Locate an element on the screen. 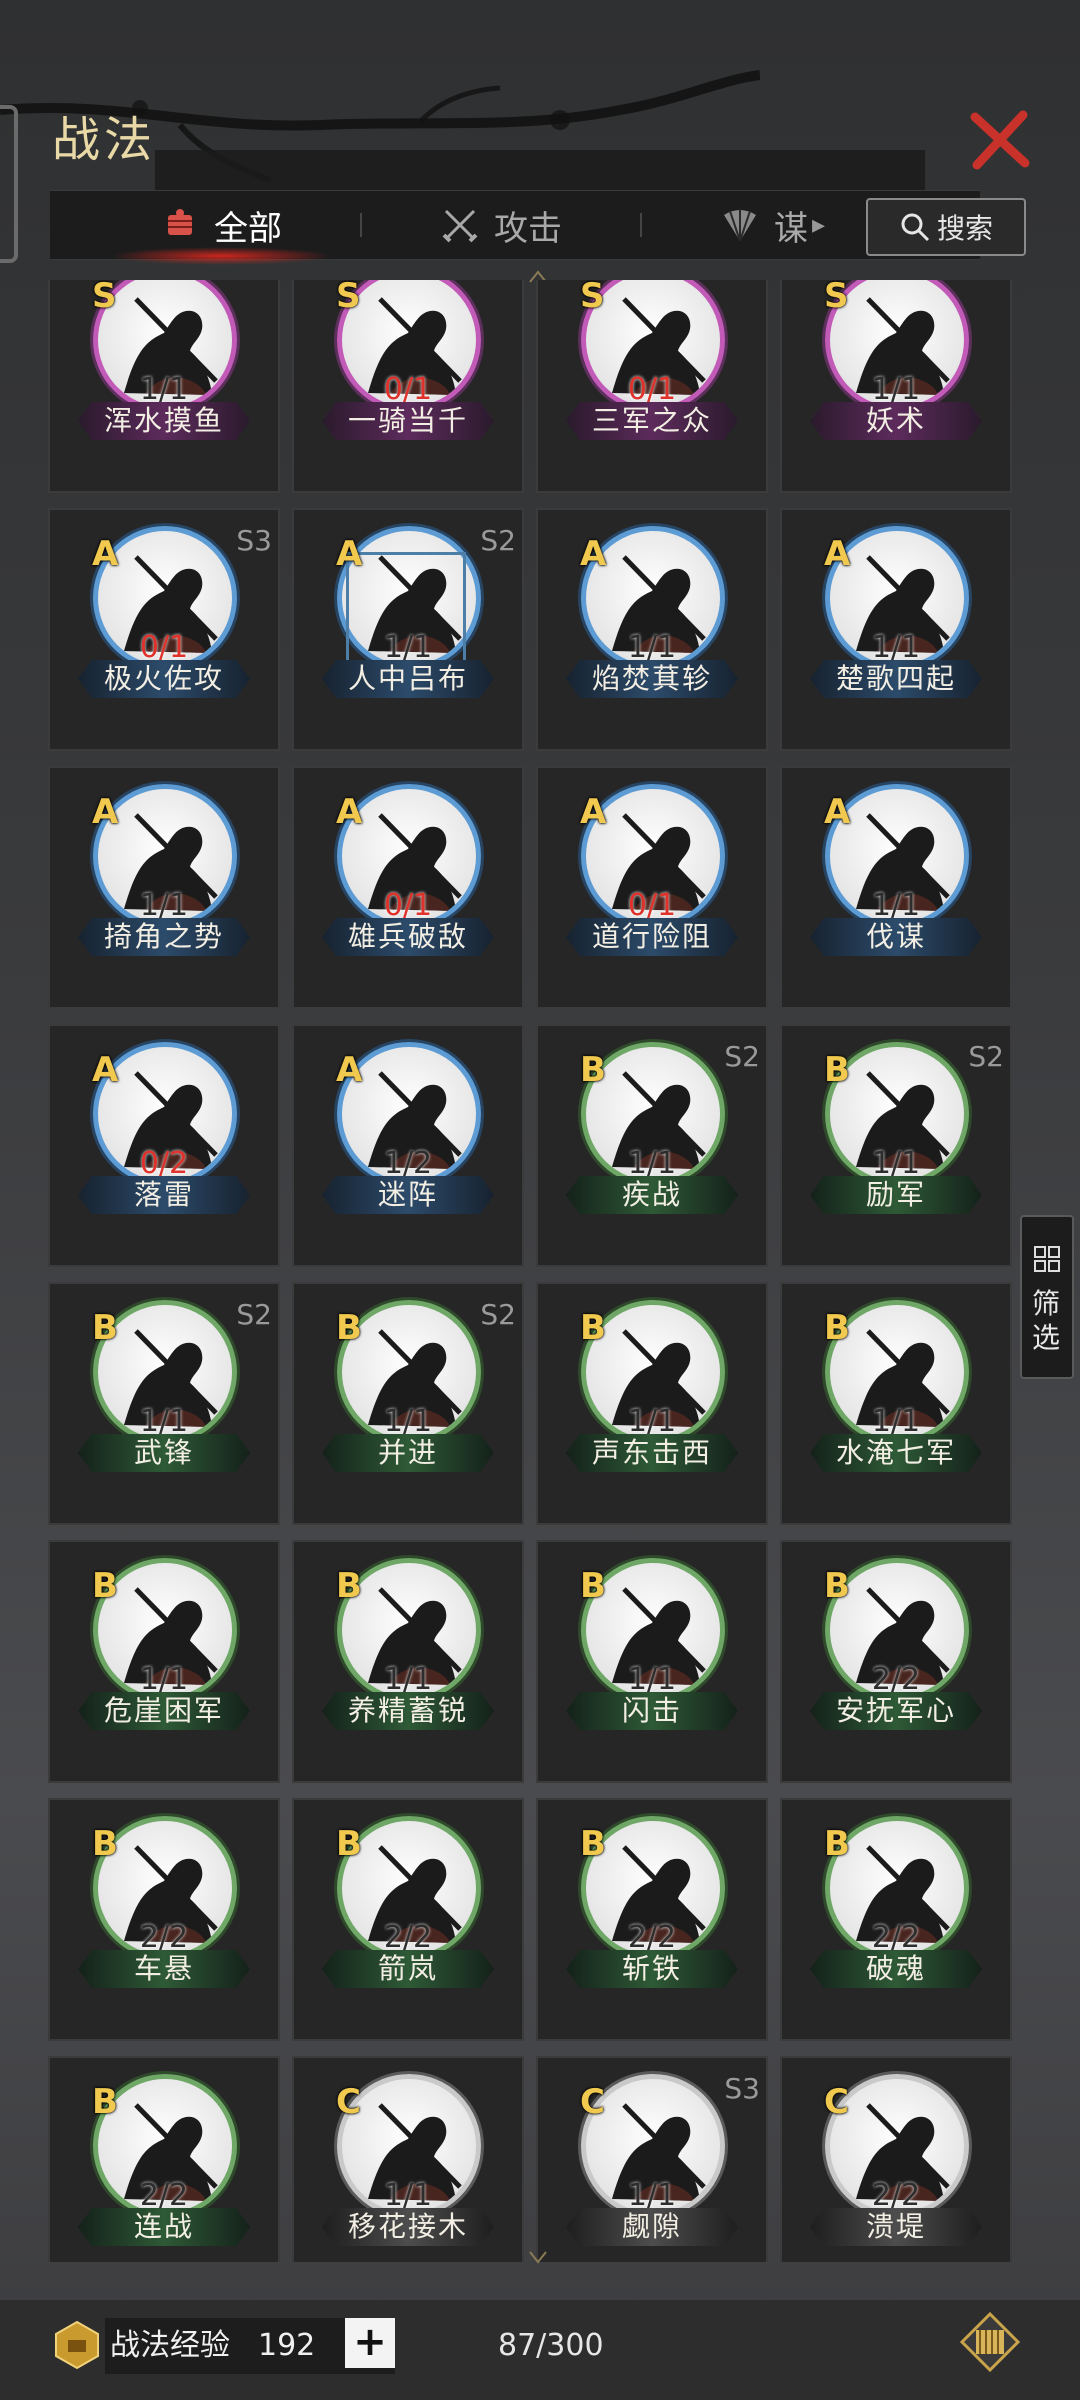 The width and height of the screenshot is (1080, 2400). scroll-manual-icon is located at coordinates (990, 2342).